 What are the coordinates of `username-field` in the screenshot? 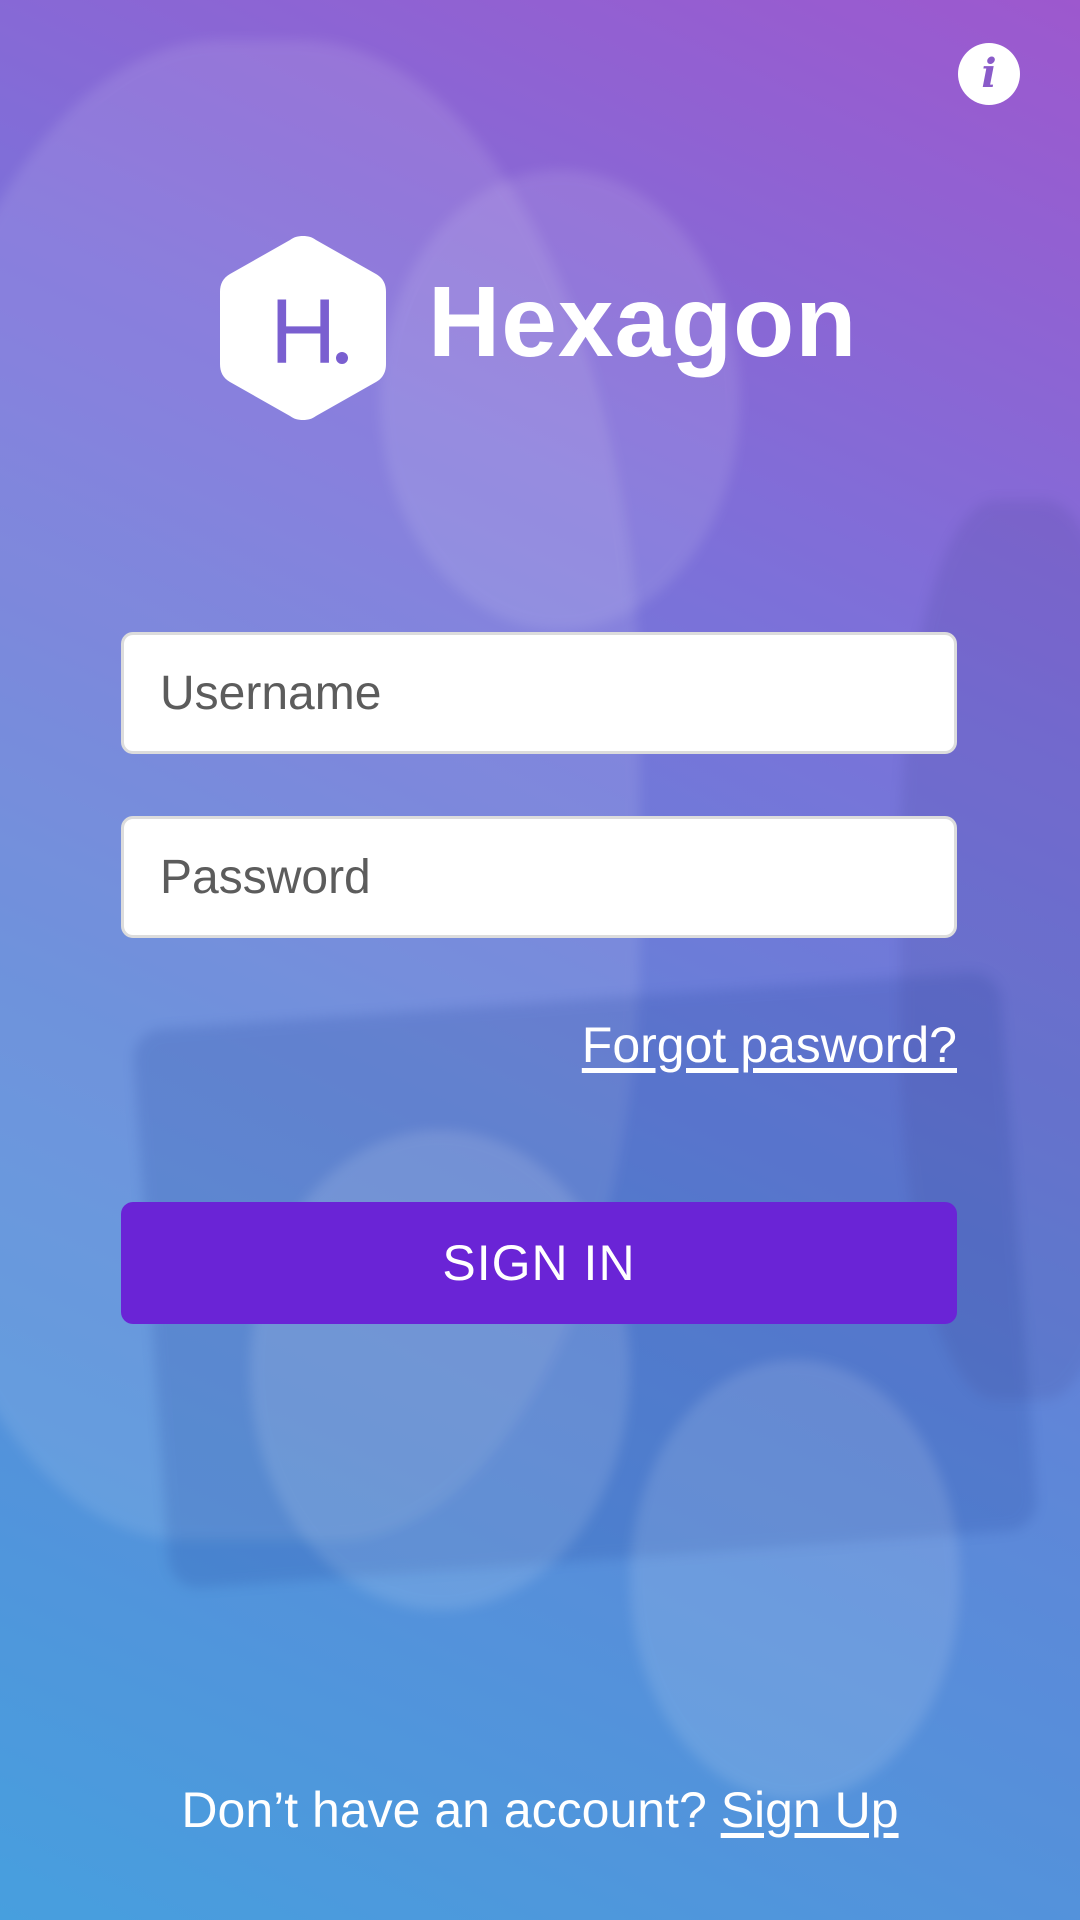 It's located at (539, 693).